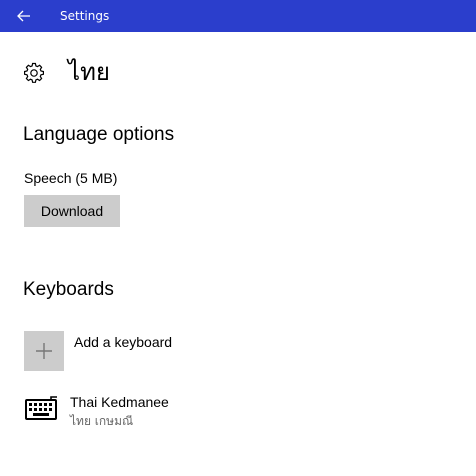  I want to click on app-title: Settings, so click(85, 16).